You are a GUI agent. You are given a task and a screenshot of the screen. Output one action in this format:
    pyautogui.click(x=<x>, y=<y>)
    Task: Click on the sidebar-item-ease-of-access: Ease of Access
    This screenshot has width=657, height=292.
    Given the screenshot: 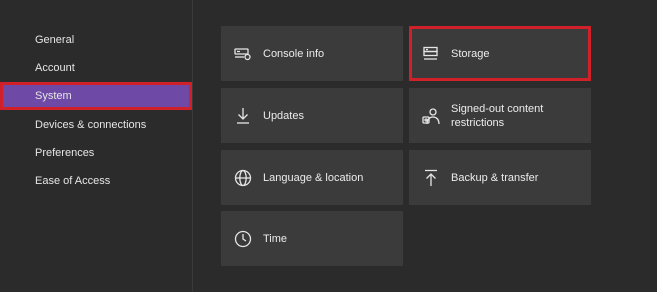 What is the action you would take?
    pyautogui.click(x=96, y=181)
    